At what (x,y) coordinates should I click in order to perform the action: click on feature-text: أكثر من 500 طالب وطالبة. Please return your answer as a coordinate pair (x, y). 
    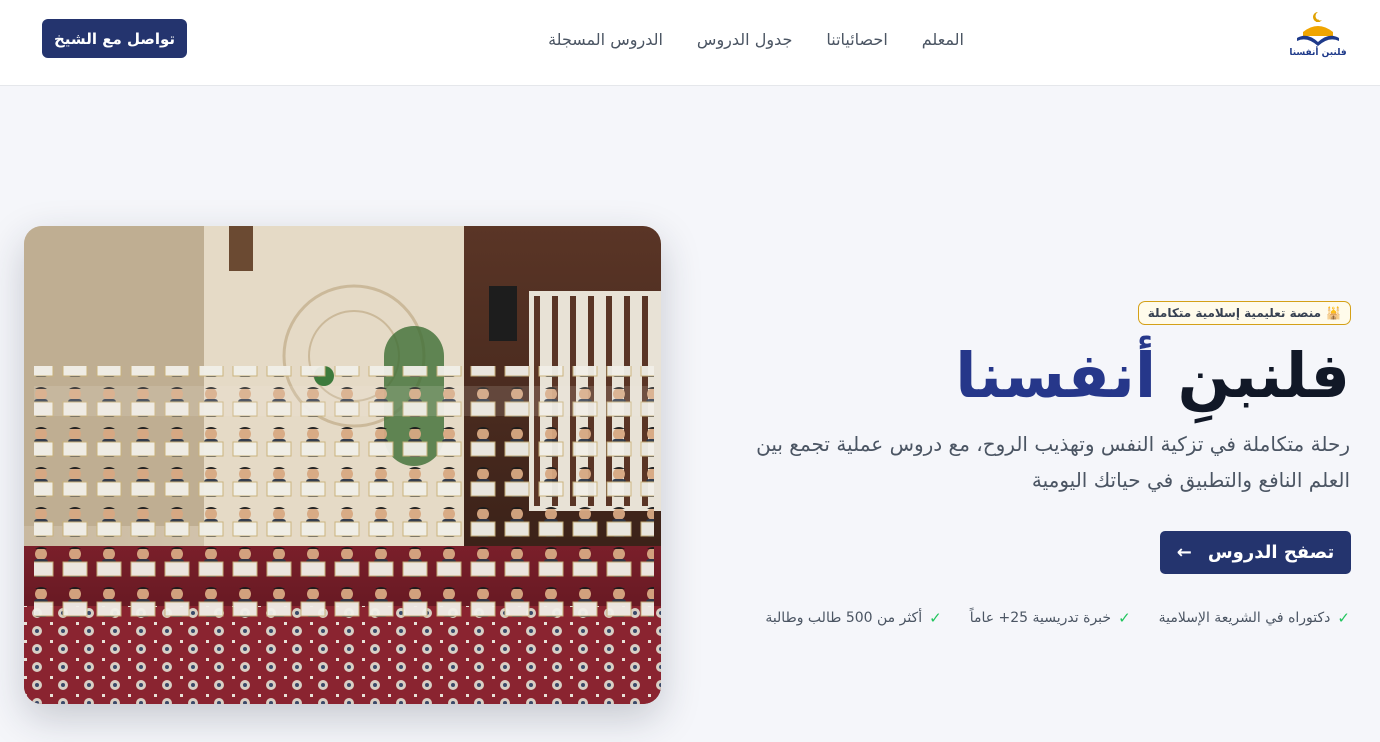
    Looking at the image, I should click on (844, 618).